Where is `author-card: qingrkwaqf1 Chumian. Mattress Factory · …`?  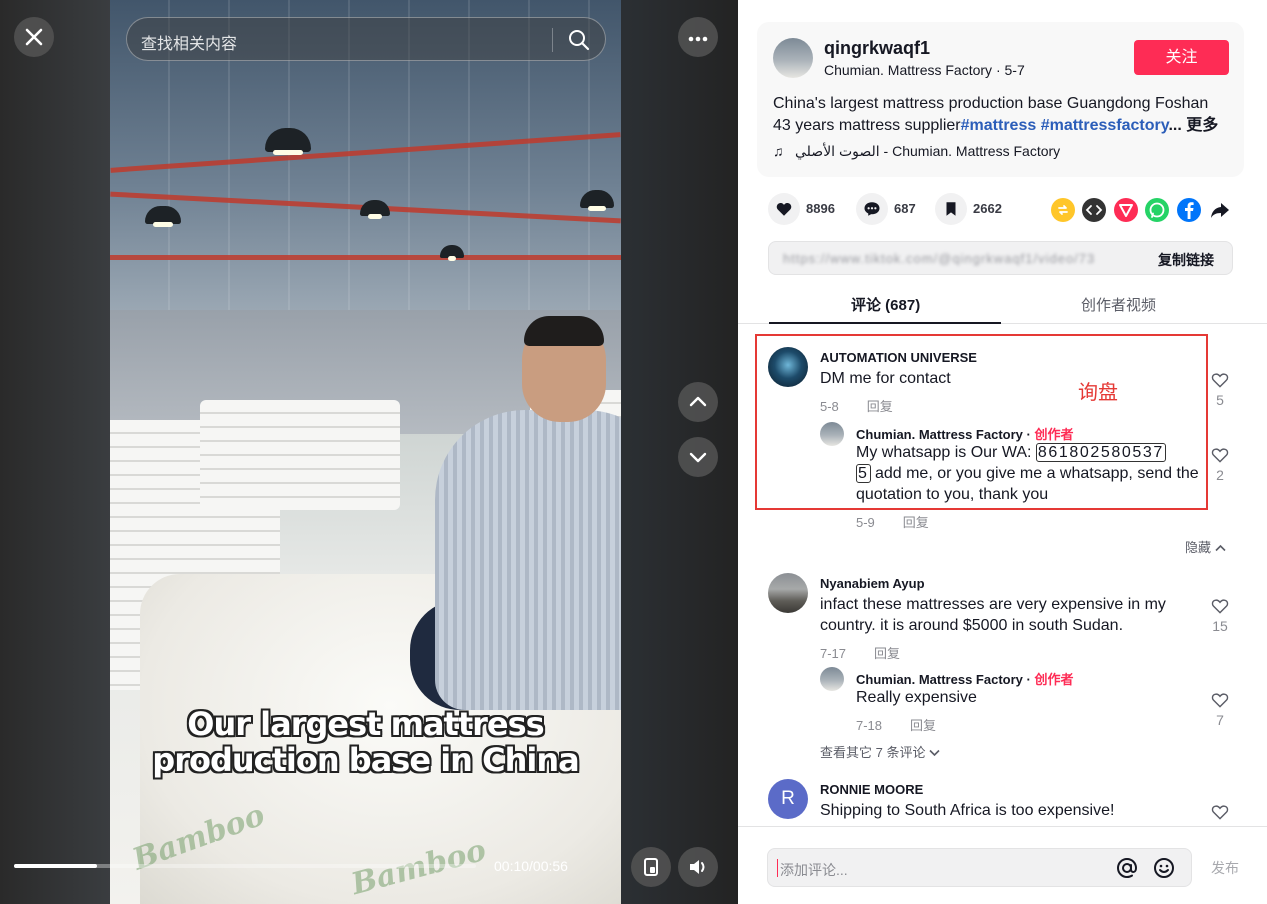
author-card: qingrkwaqf1 Chumian. Mattress Factory · … is located at coordinates (1000, 99).